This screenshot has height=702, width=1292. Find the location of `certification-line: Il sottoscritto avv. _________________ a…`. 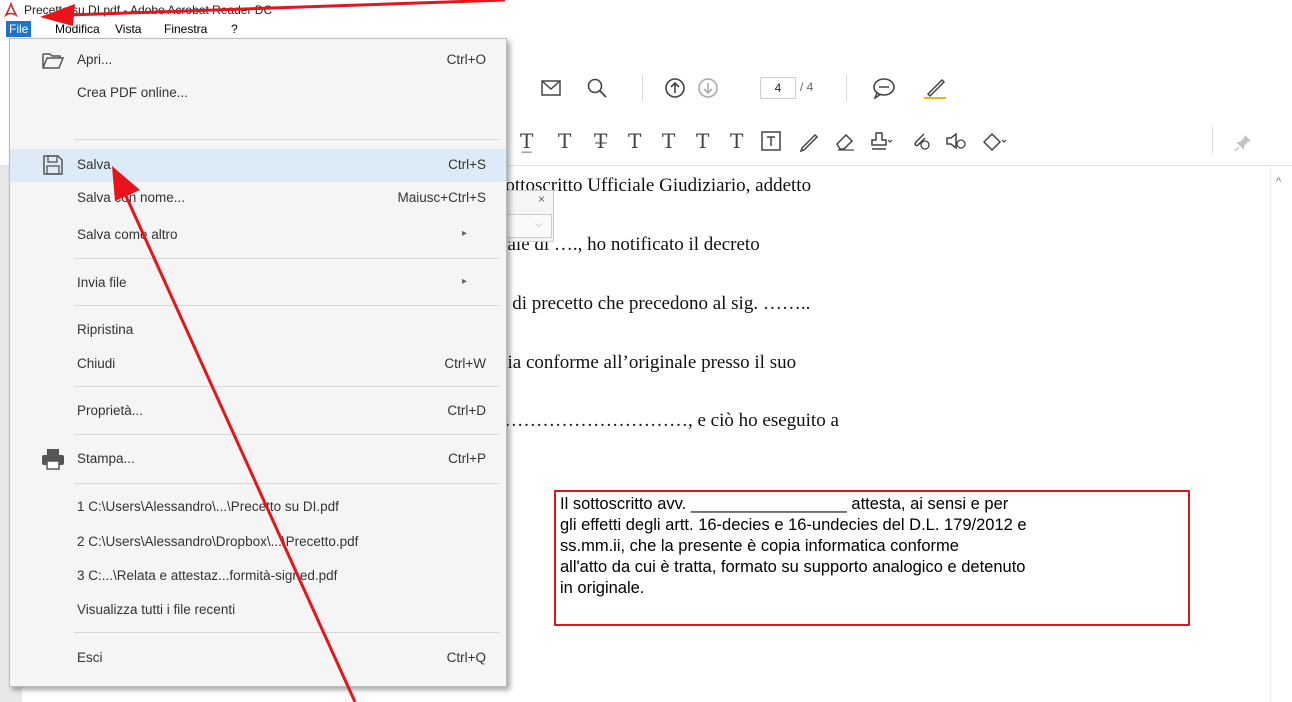

certification-line: Il sottoscritto avv. _________________ a… is located at coordinates (784, 504).